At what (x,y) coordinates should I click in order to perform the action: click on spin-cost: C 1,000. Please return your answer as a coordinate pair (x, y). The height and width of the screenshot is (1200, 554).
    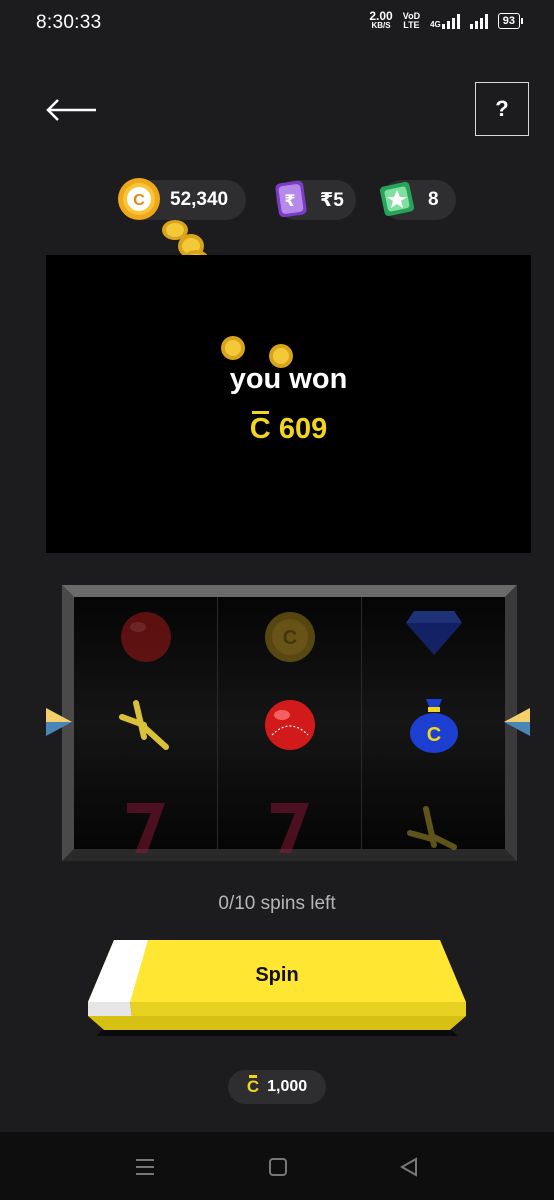
    Looking at the image, I should click on (277, 1087).